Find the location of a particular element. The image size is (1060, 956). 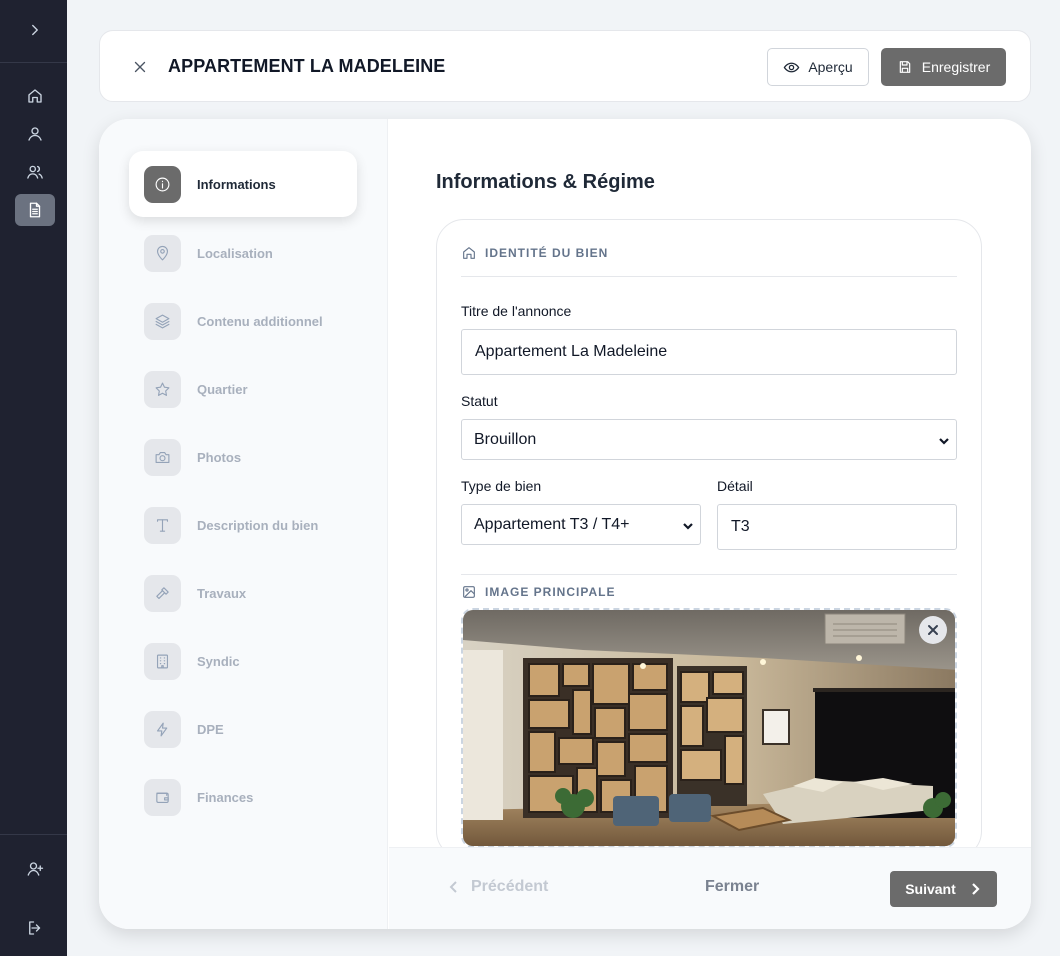

hammer-icon is located at coordinates (162, 593).